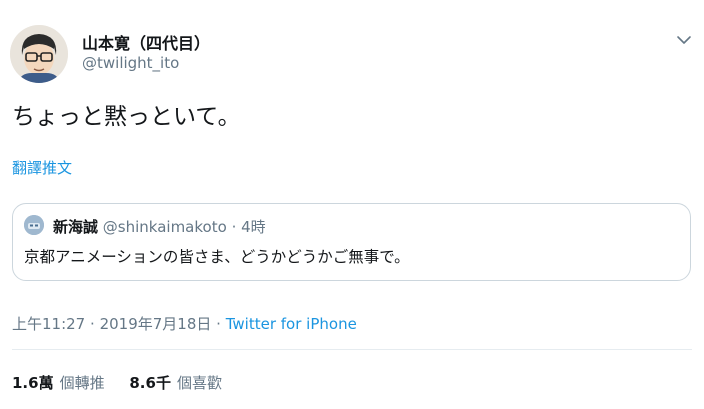 The height and width of the screenshot is (409, 704). I want to click on quoted-tweet-header: 新海誠 @shinkaimakoto · 4時, so click(159, 226).